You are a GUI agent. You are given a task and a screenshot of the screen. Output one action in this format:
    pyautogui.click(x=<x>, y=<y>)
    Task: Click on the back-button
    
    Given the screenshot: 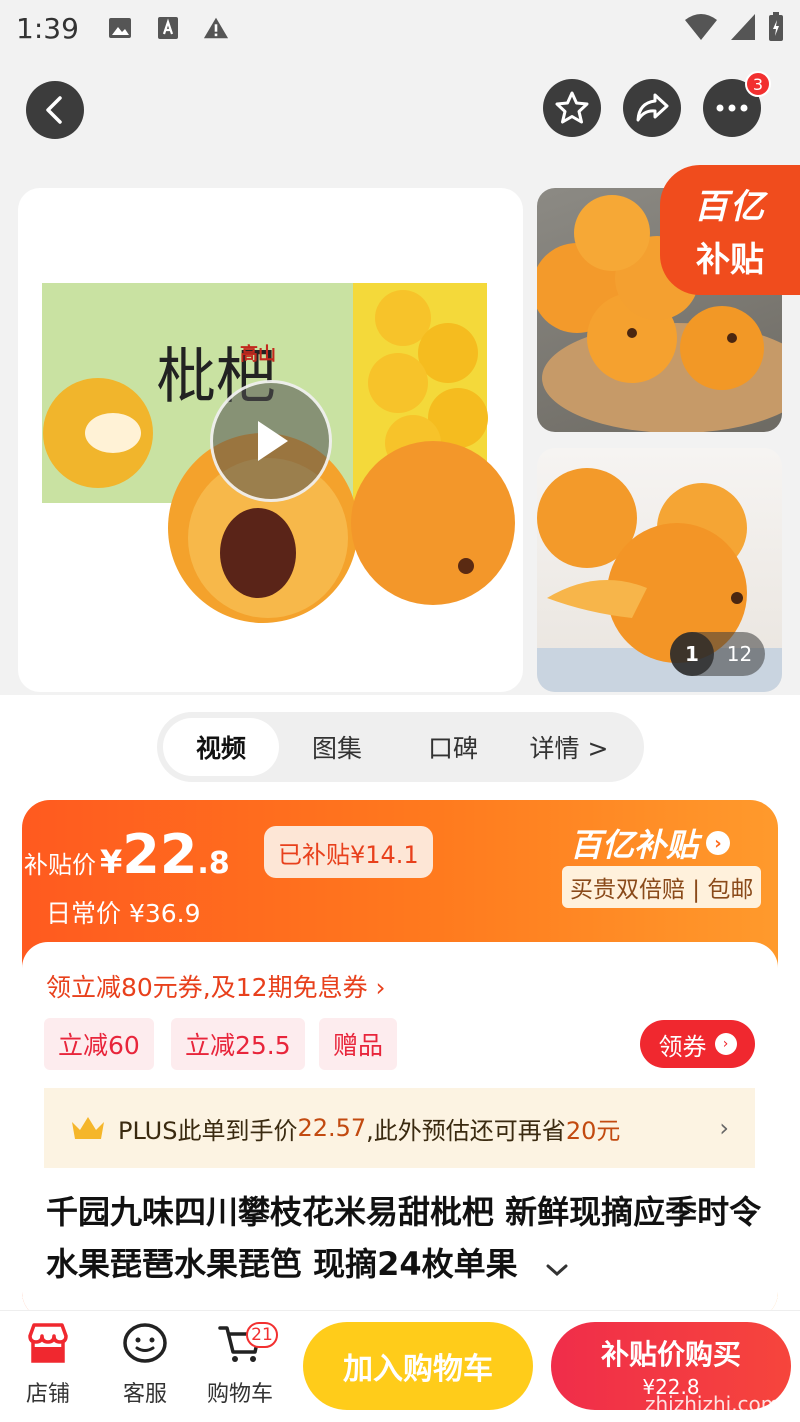 What is the action you would take?
    pyautogui.click(x=55, y=110)
    